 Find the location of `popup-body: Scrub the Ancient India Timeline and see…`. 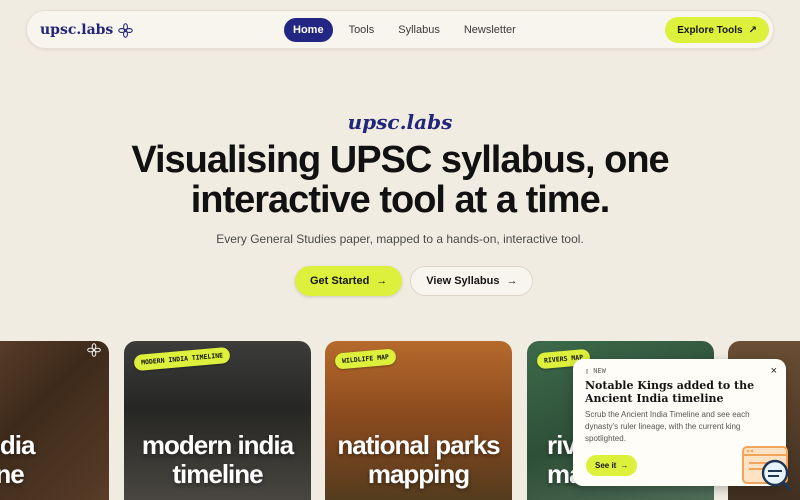

popup-body: Scrub the Ancient India Timeline and see… is located at coordinates (667, 426).